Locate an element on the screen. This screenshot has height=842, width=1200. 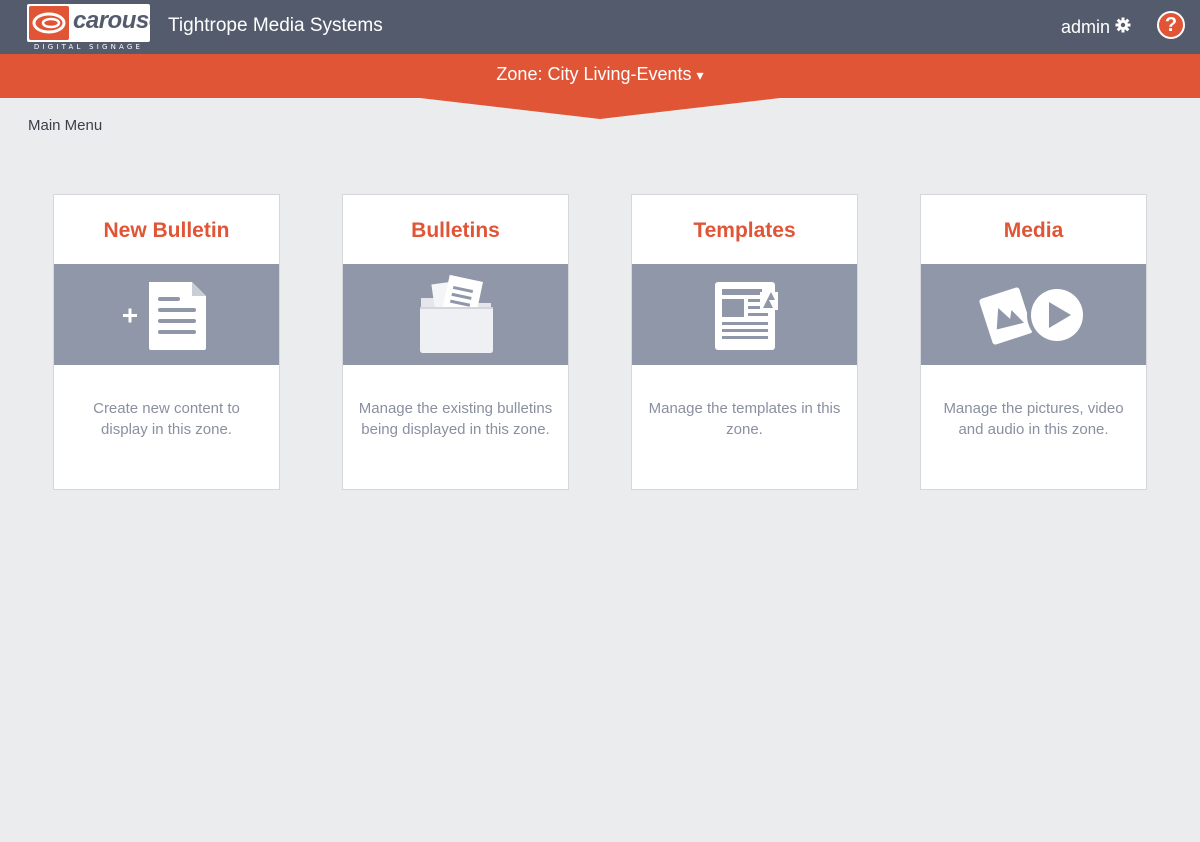
card-title: New Bulletin is located at coordinates (166, 230).